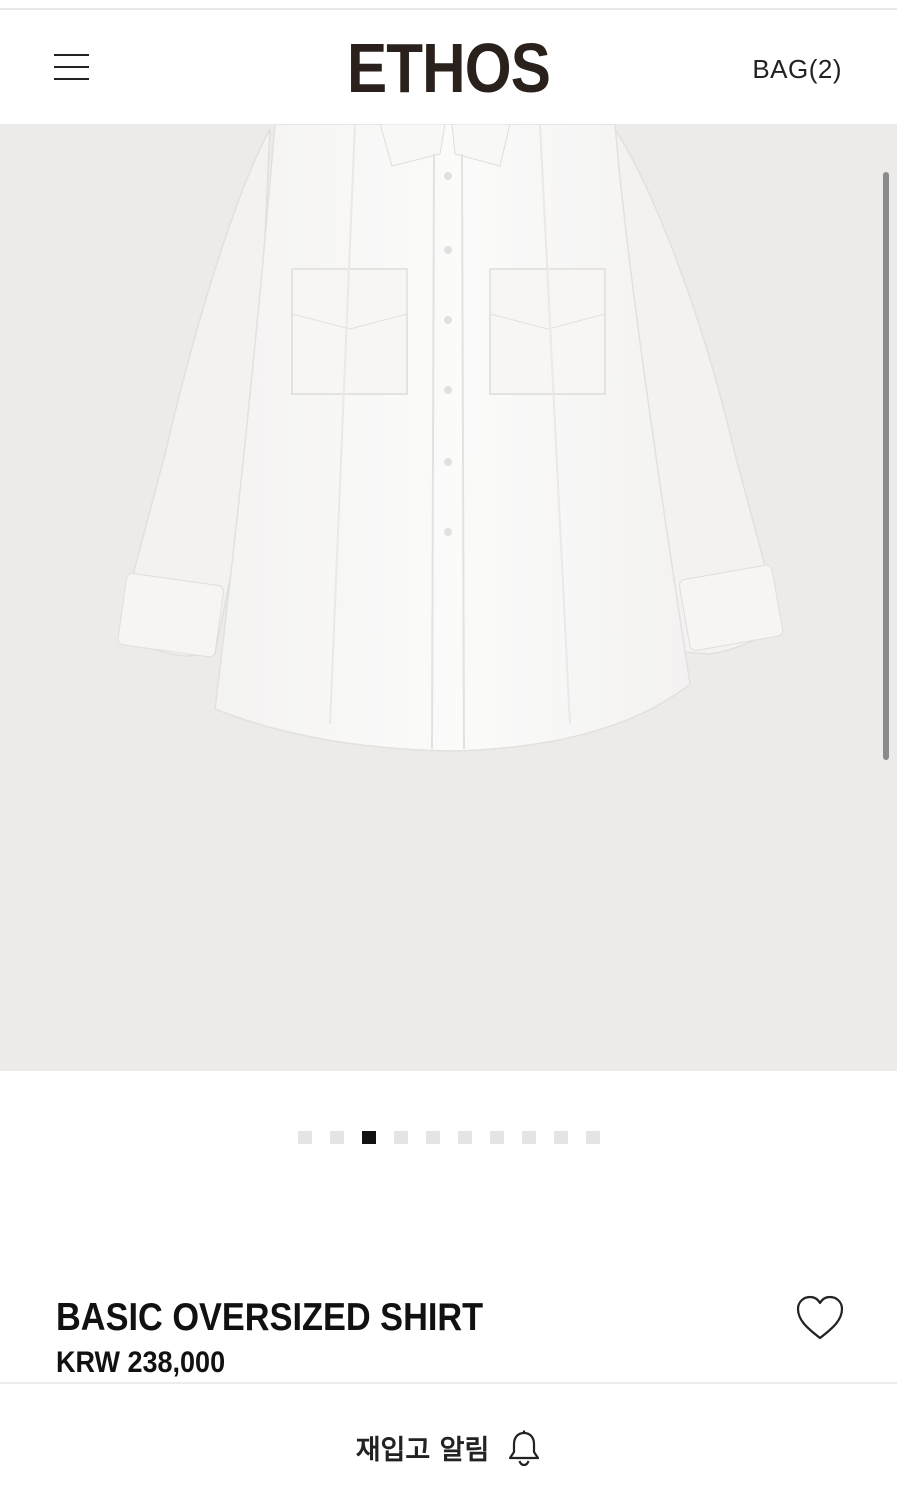 The width and height of the screenshot is (897, 1500). What do you see at coordinates (524, 1448) in the screenshot?
I see `bell-icon` at bounding box center [524, 1448].